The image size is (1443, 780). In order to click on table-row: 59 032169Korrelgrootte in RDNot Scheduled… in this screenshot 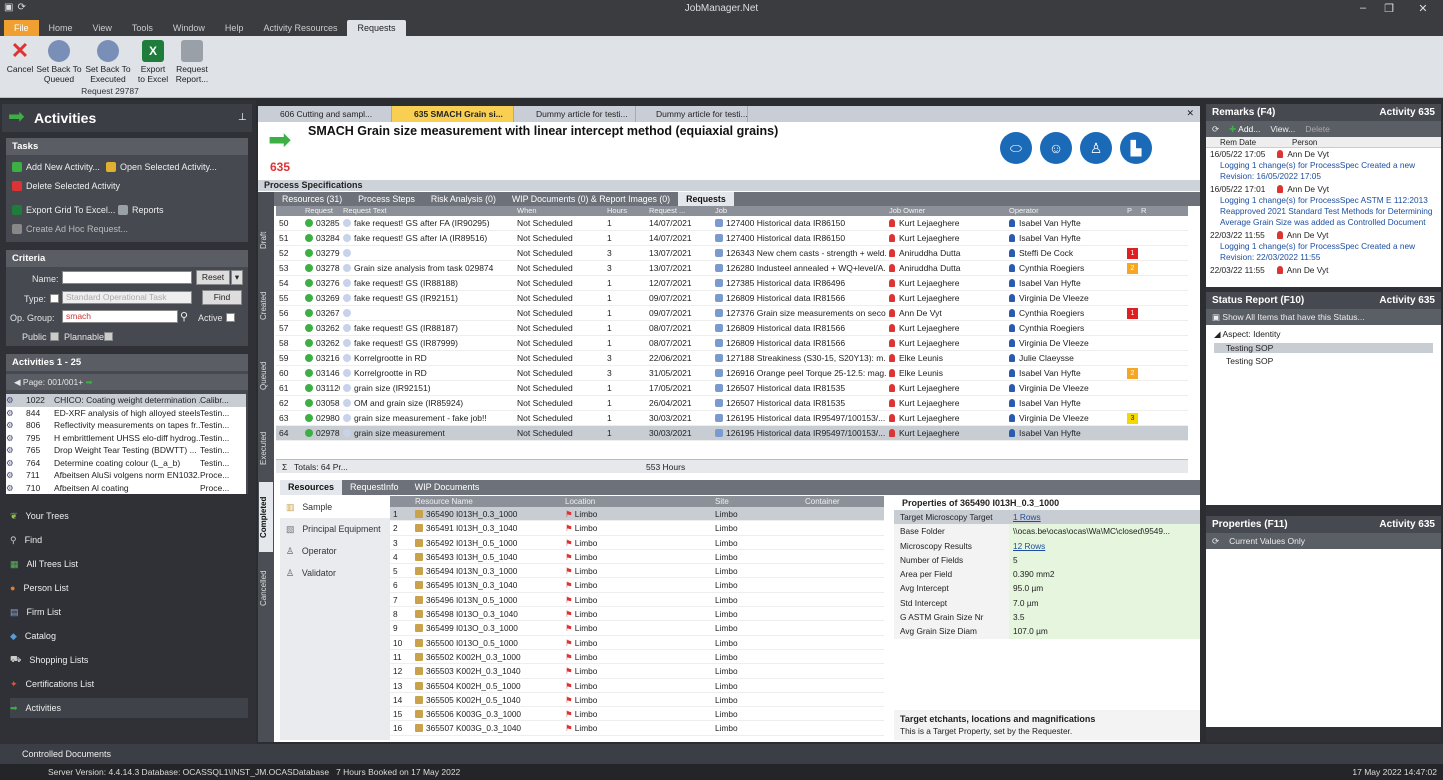, I will do `click(732, 358)`.